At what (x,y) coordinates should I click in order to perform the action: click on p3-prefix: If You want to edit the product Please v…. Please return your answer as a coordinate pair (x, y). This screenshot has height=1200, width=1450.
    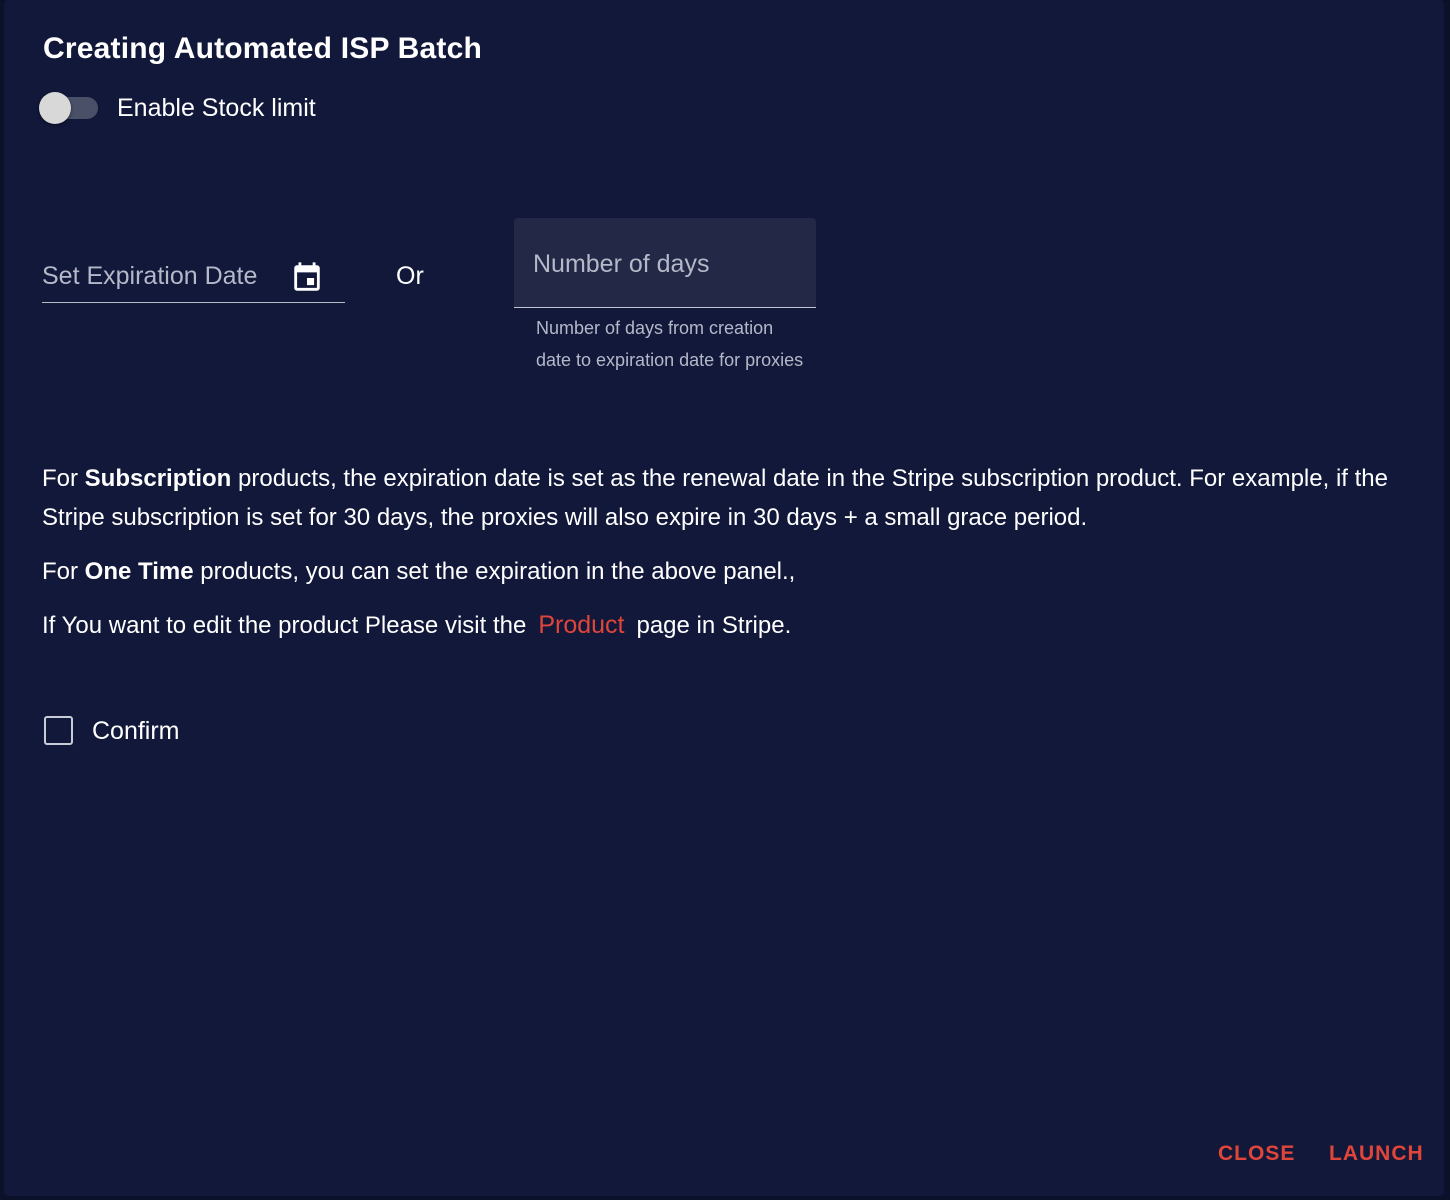
    Looking at the image, I should click on (284, 625).